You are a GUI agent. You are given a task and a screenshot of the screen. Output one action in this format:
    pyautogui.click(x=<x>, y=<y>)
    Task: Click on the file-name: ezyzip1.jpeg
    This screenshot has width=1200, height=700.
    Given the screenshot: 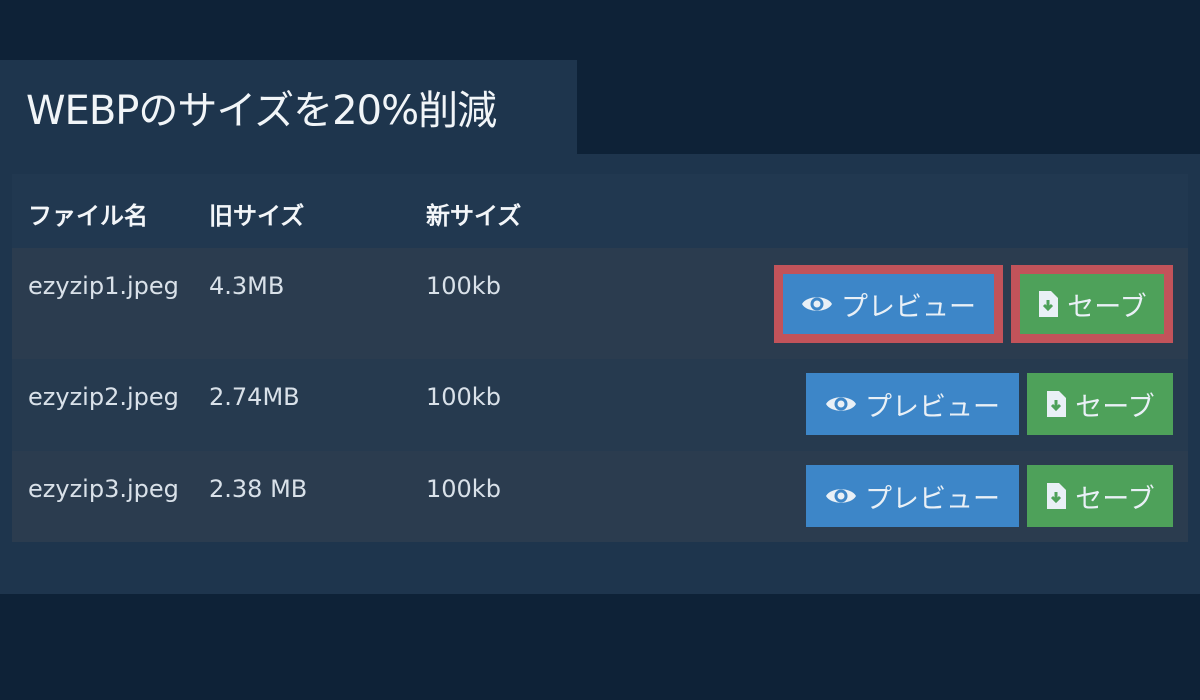 What is the action you would take?
    pyautogui.click(x=103, y=286)
    